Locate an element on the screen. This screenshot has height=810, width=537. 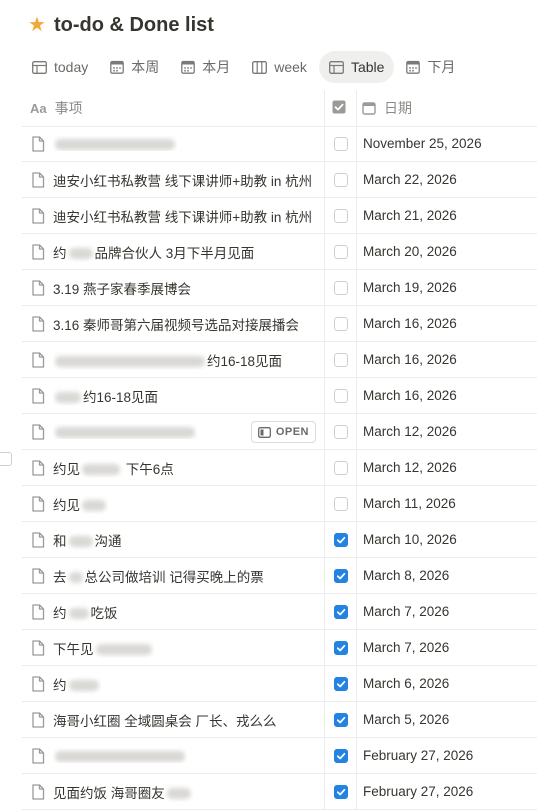
row-title: 去 总公司做培训 记得买晚上的票 is located at coordinates (158, 576).